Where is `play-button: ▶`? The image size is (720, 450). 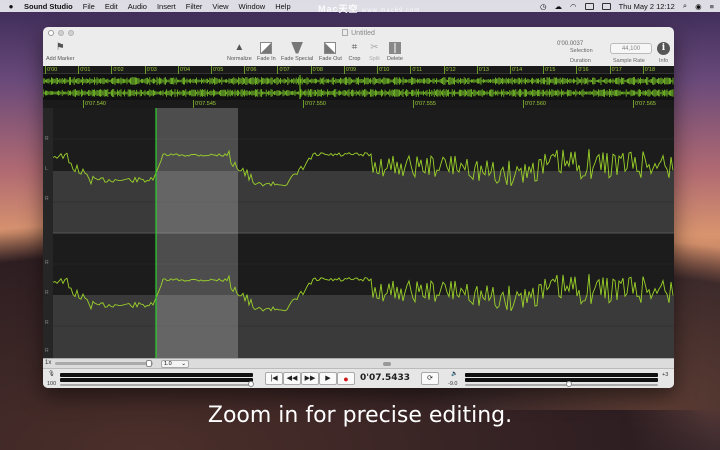 play-button: ▶ is located at coordinates (328, 378).